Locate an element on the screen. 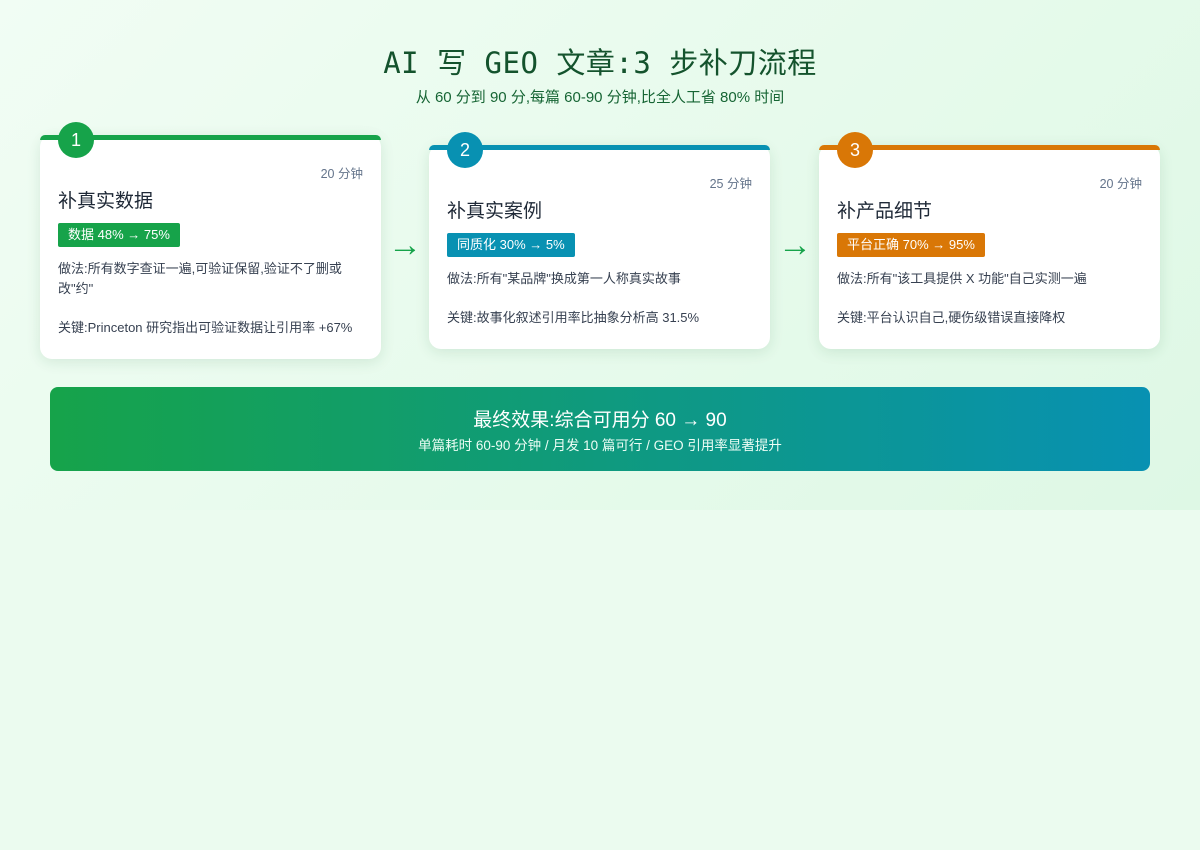 The width and height of the screenshot is (1200, 850). result-title: 最终效果:综合可用分 60 → 90 is located at coordinates (600, 420).